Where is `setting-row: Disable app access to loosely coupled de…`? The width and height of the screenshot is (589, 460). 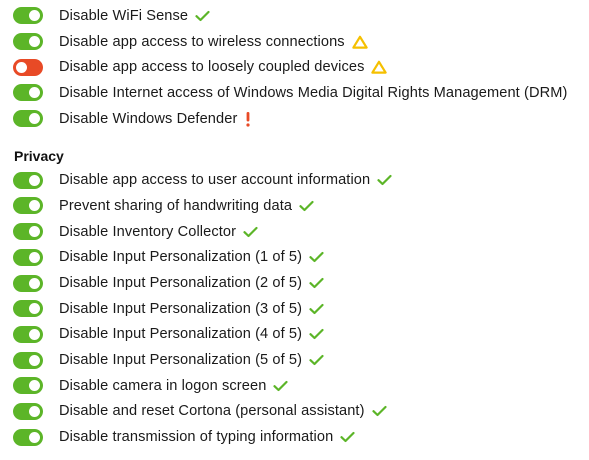
setting-row: Disable app access to loosely coupled de… is located at coordinates (294, 67).